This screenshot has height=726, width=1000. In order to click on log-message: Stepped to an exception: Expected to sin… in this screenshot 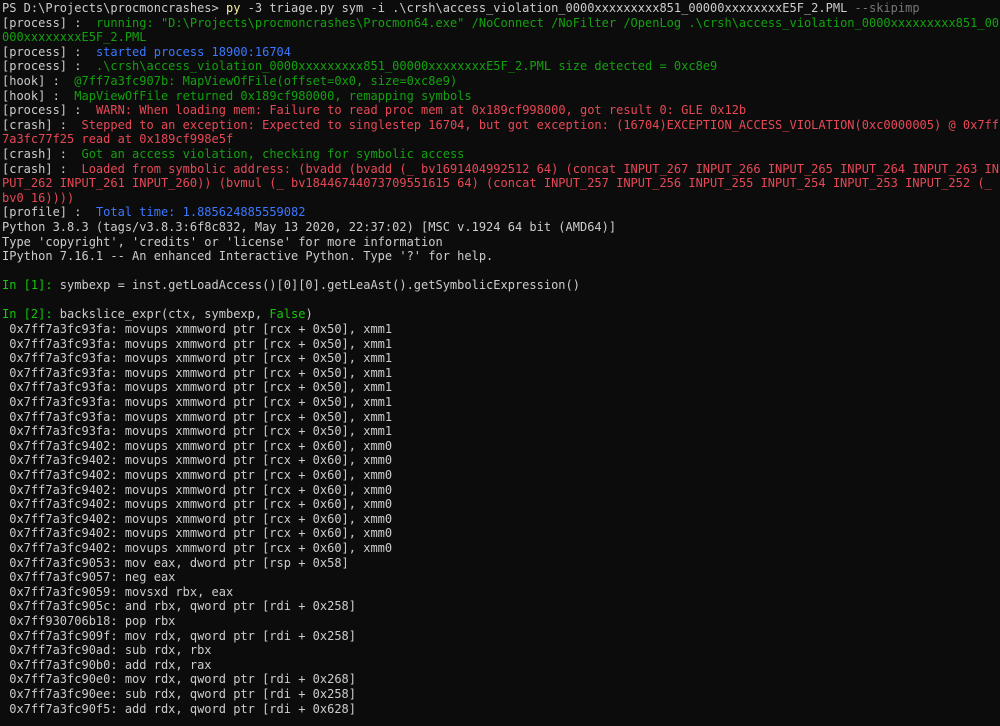, I will do `click(501, 132)`.